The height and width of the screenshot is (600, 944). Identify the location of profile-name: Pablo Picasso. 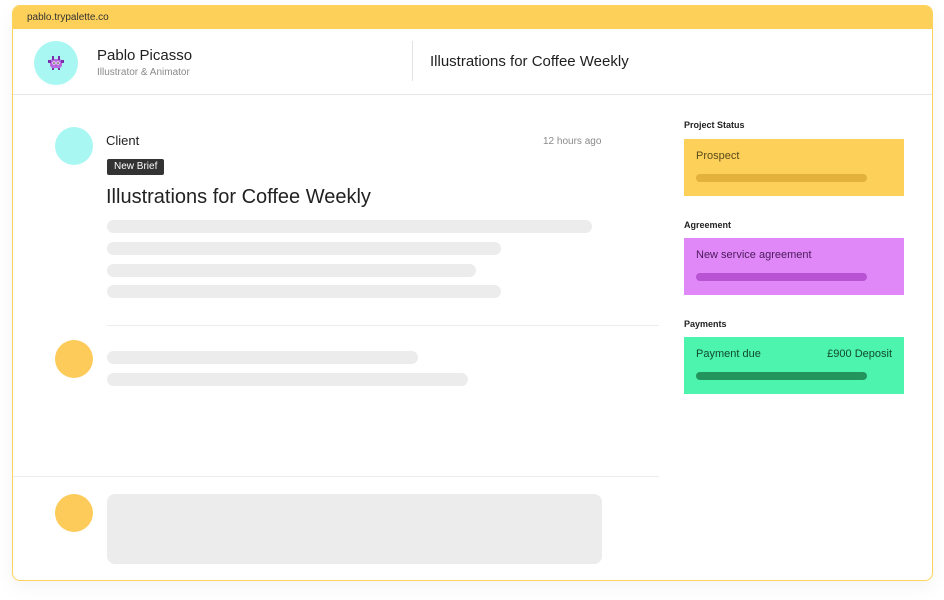
(145, 55).